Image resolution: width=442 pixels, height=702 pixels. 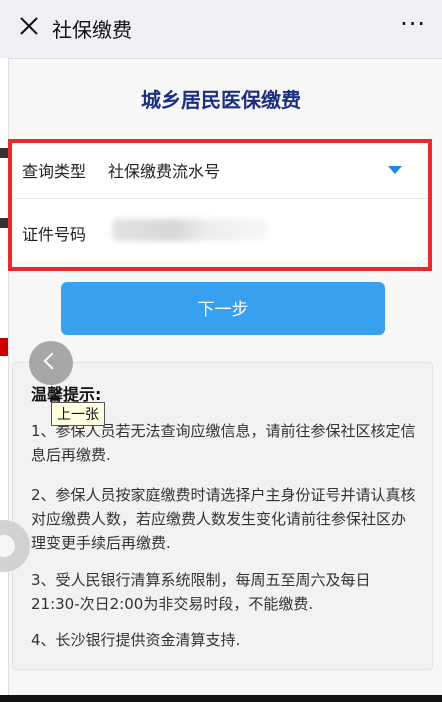 I want to click on next-step-button: 下一步, so click(x=223, y=308).